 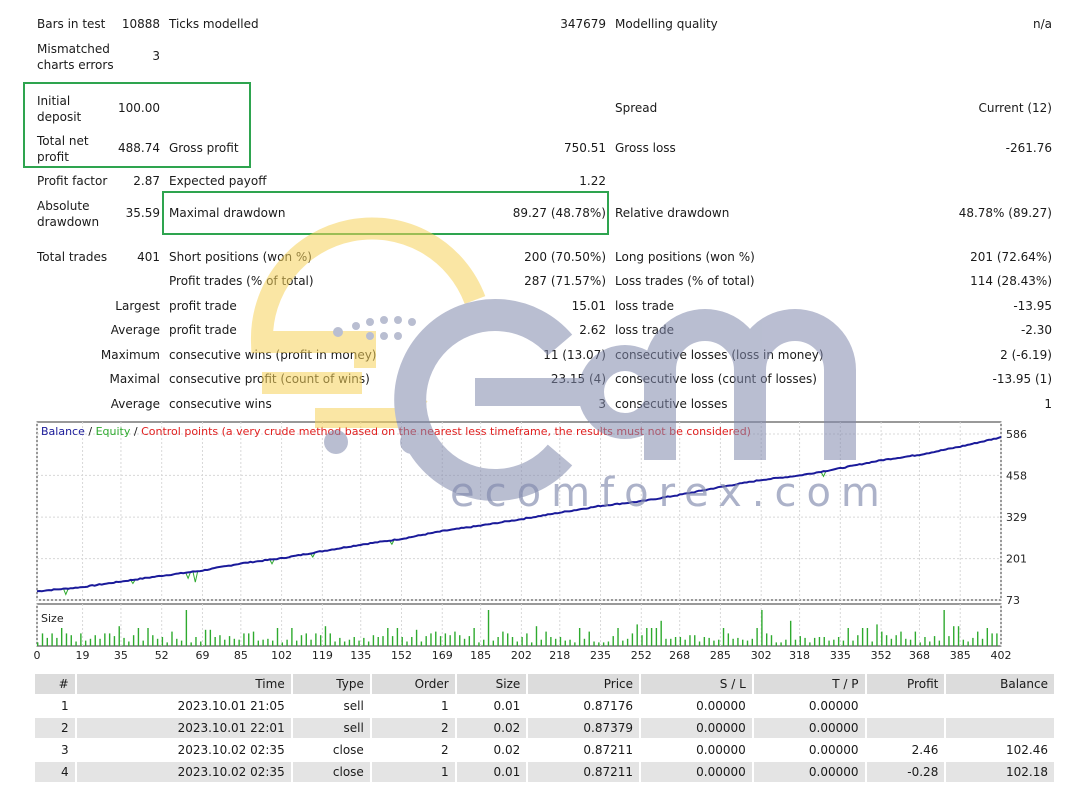 What do you see at coordinates (1048, 404) in the screenshot?
I see `avg-consec-losses-value: 1` at bounding box center [1048, 404].